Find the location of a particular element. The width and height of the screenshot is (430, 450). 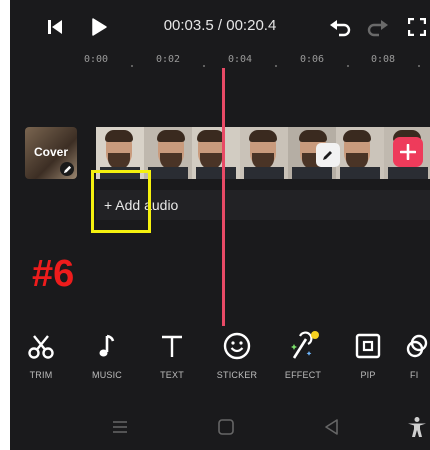

accessibility-button is located at coordinates (417, 427).